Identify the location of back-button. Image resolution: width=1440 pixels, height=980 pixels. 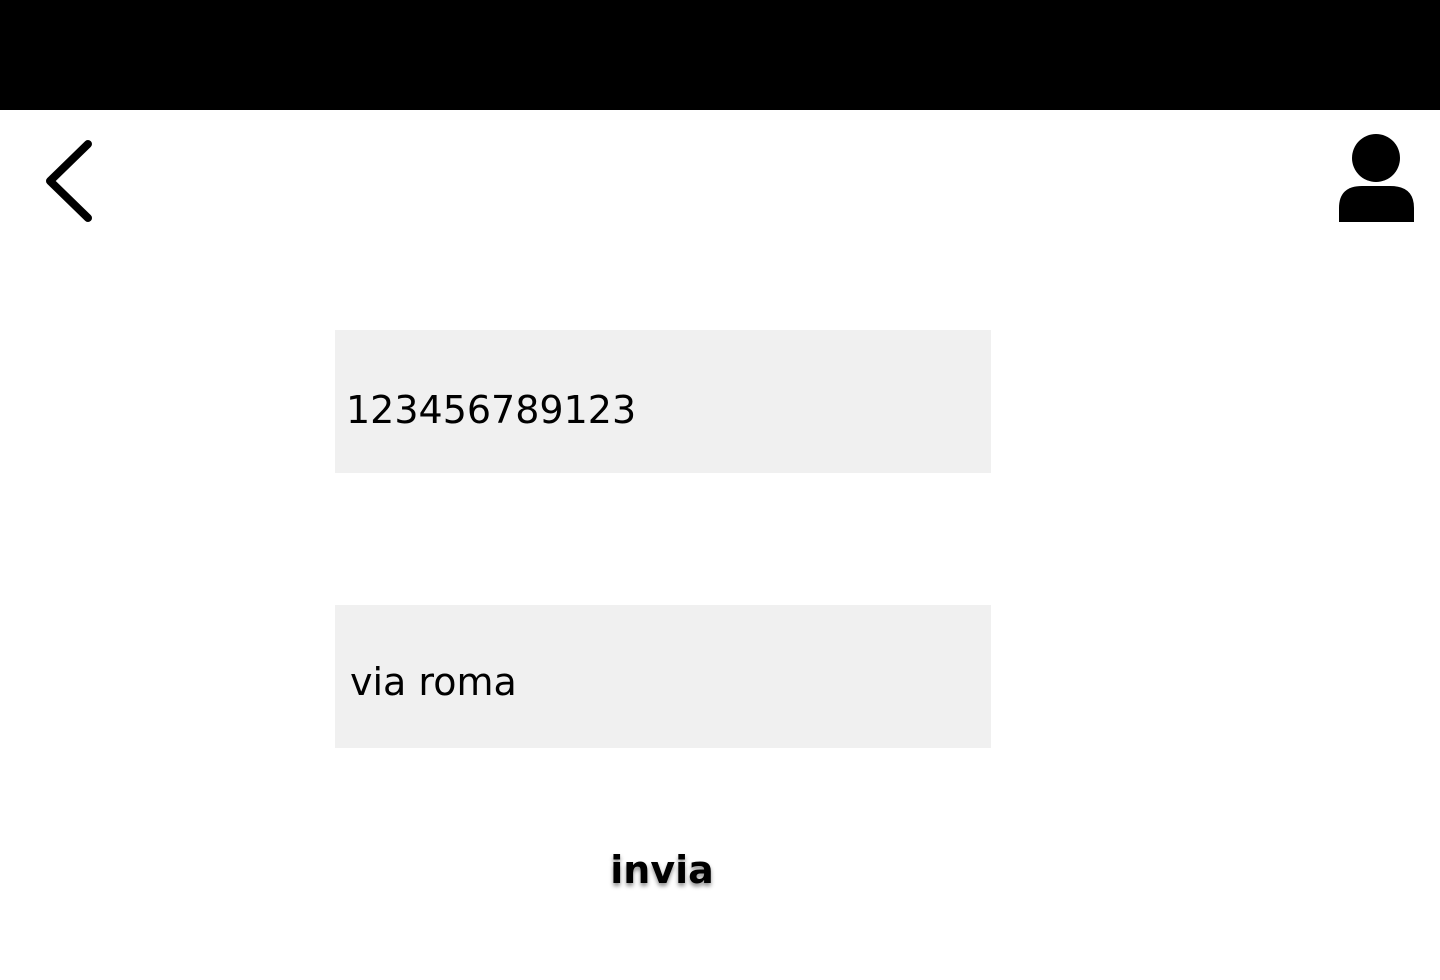
(70, 182).